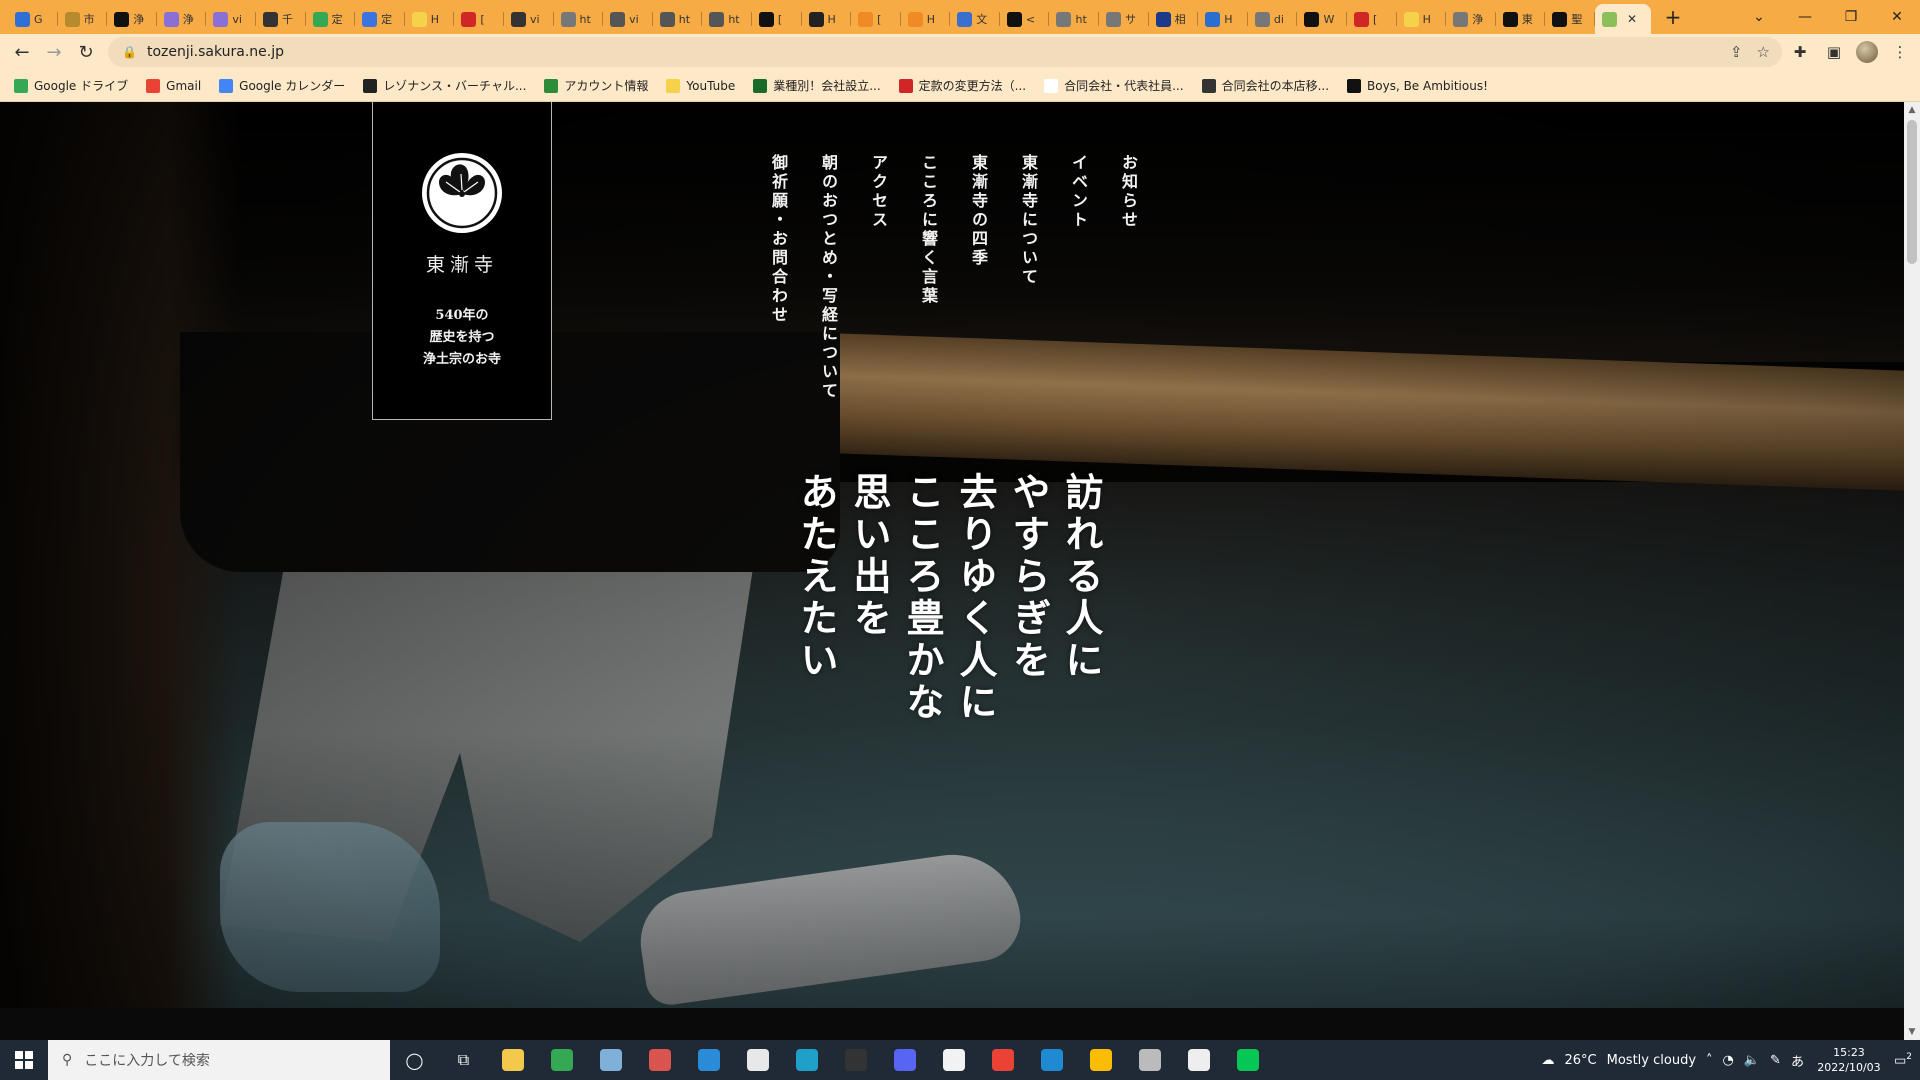  What do you see at coordinates (596, 85) in the screenshot?
I see `bookmark-item: アカウント情報` at bounding box center [596, 85].